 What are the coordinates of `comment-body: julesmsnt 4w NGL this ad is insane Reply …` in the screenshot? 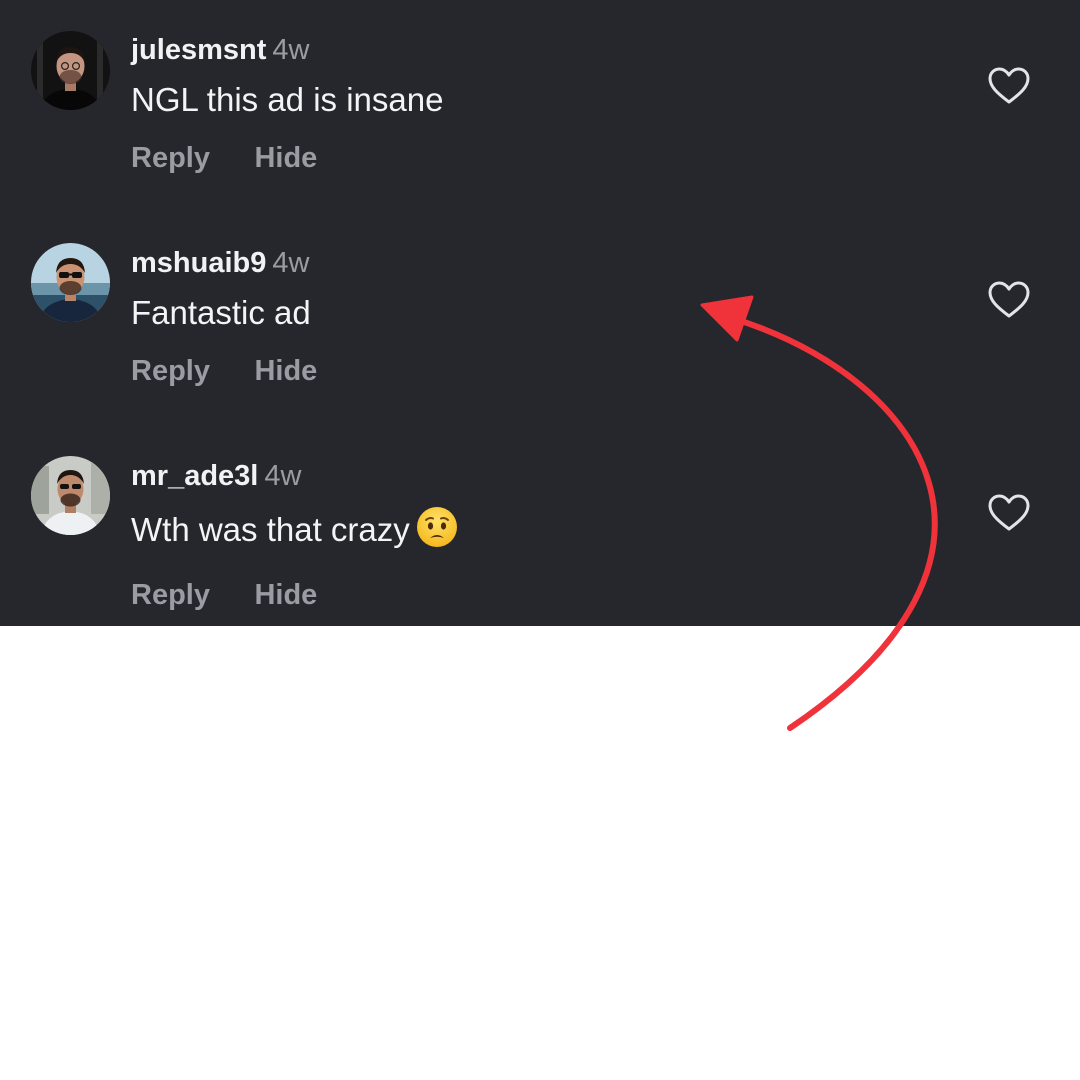 It's located at (287, 104).